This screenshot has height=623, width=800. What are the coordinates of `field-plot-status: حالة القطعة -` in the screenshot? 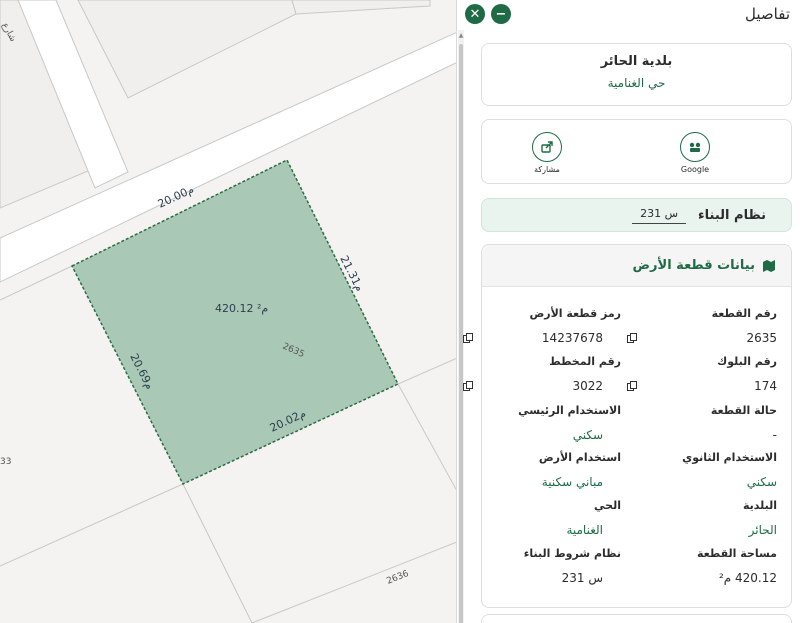 It's located at (707, 423).